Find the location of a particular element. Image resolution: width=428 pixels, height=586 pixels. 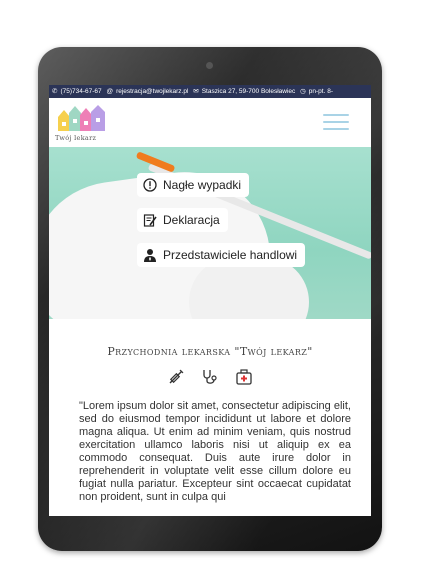

user-tie-icon is located at coordinates (150, 255).